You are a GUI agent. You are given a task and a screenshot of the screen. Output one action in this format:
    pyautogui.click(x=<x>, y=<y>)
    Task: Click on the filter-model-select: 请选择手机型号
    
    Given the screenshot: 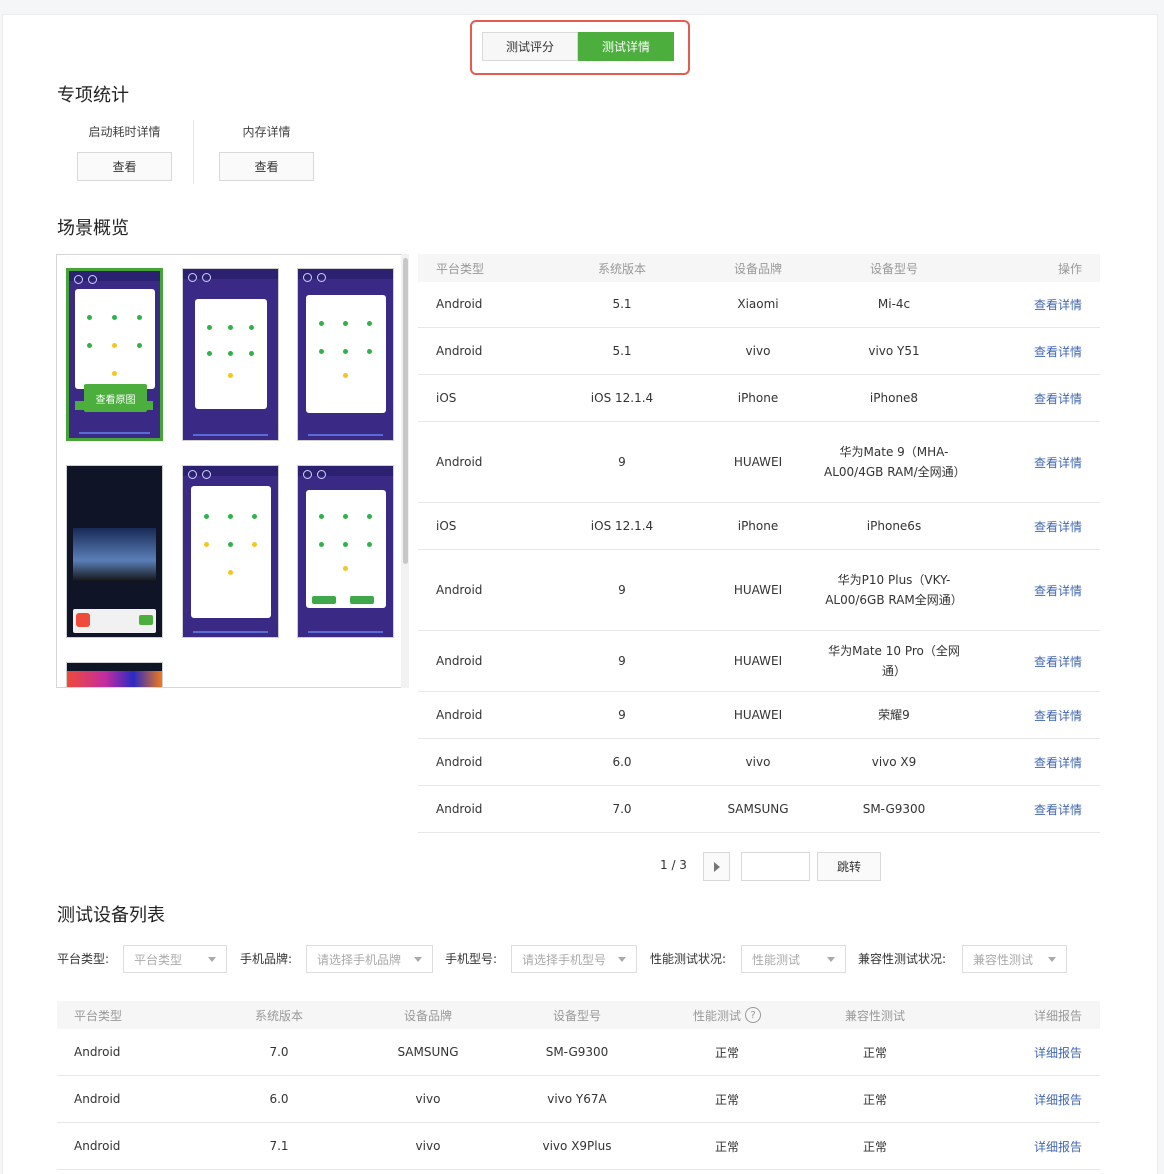 What is the action you would take?
    pyautogui.click(x=574, y=959)
    